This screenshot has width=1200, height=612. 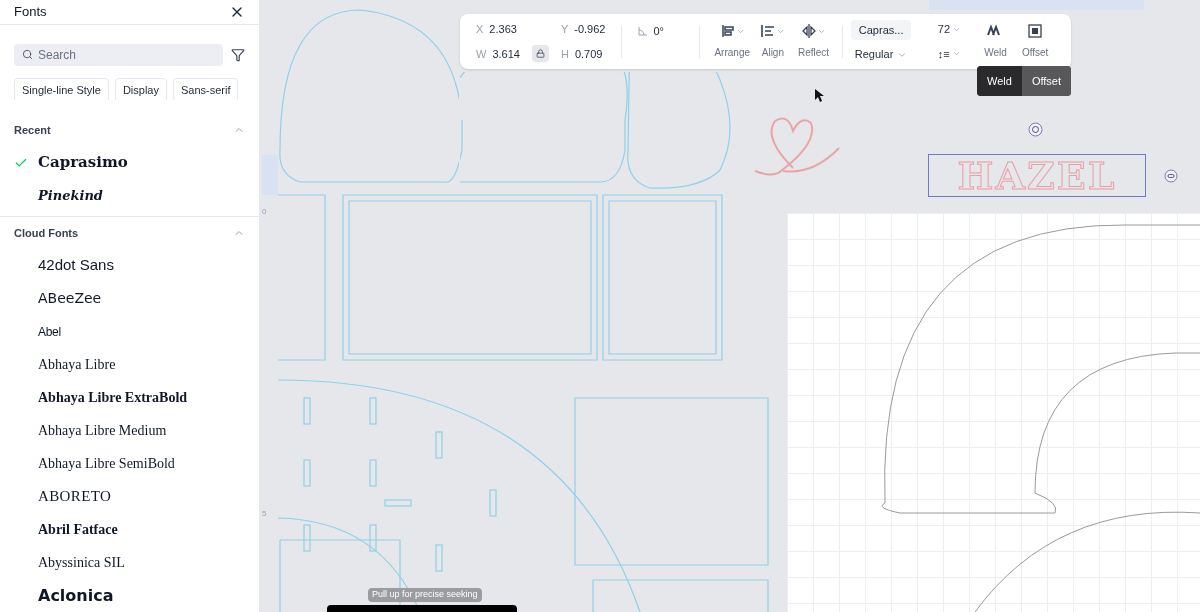 What do you see at coordinates (999, 81) in the screenshot?
I see `tooltip-segment: Weld` at bounding box center [999, 81].